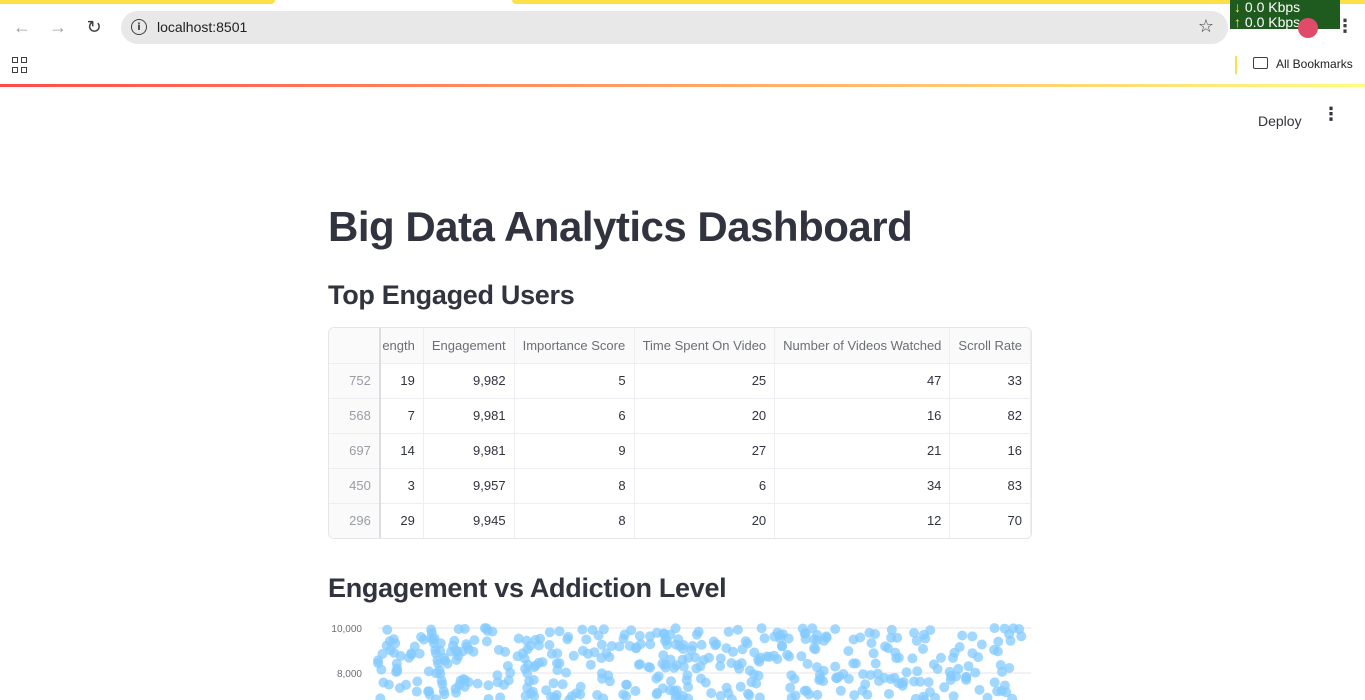 This screenshot has height=700, width=1365. Describe the element at coordinates (402, 415) in the screenshot. I see `table-cell: 7` at that location.